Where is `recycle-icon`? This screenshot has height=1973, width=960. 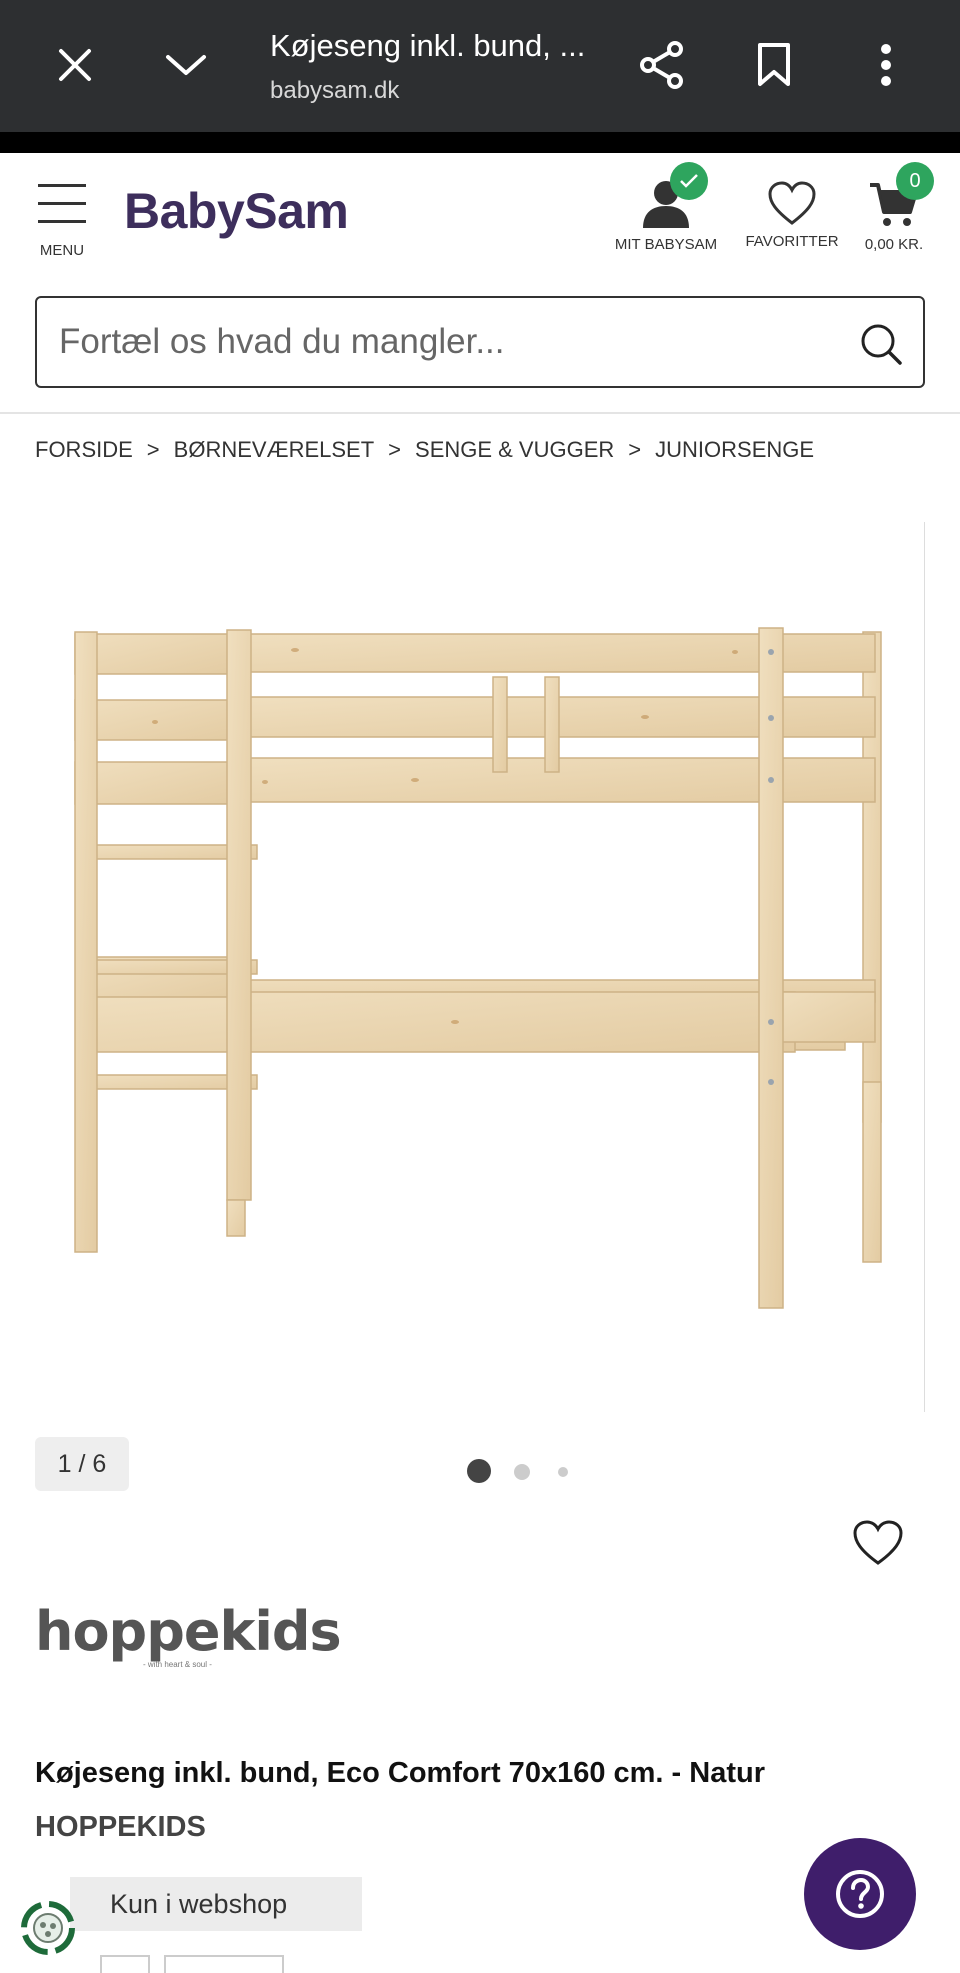 recycle-icon is located at coordinates (48, 1928).